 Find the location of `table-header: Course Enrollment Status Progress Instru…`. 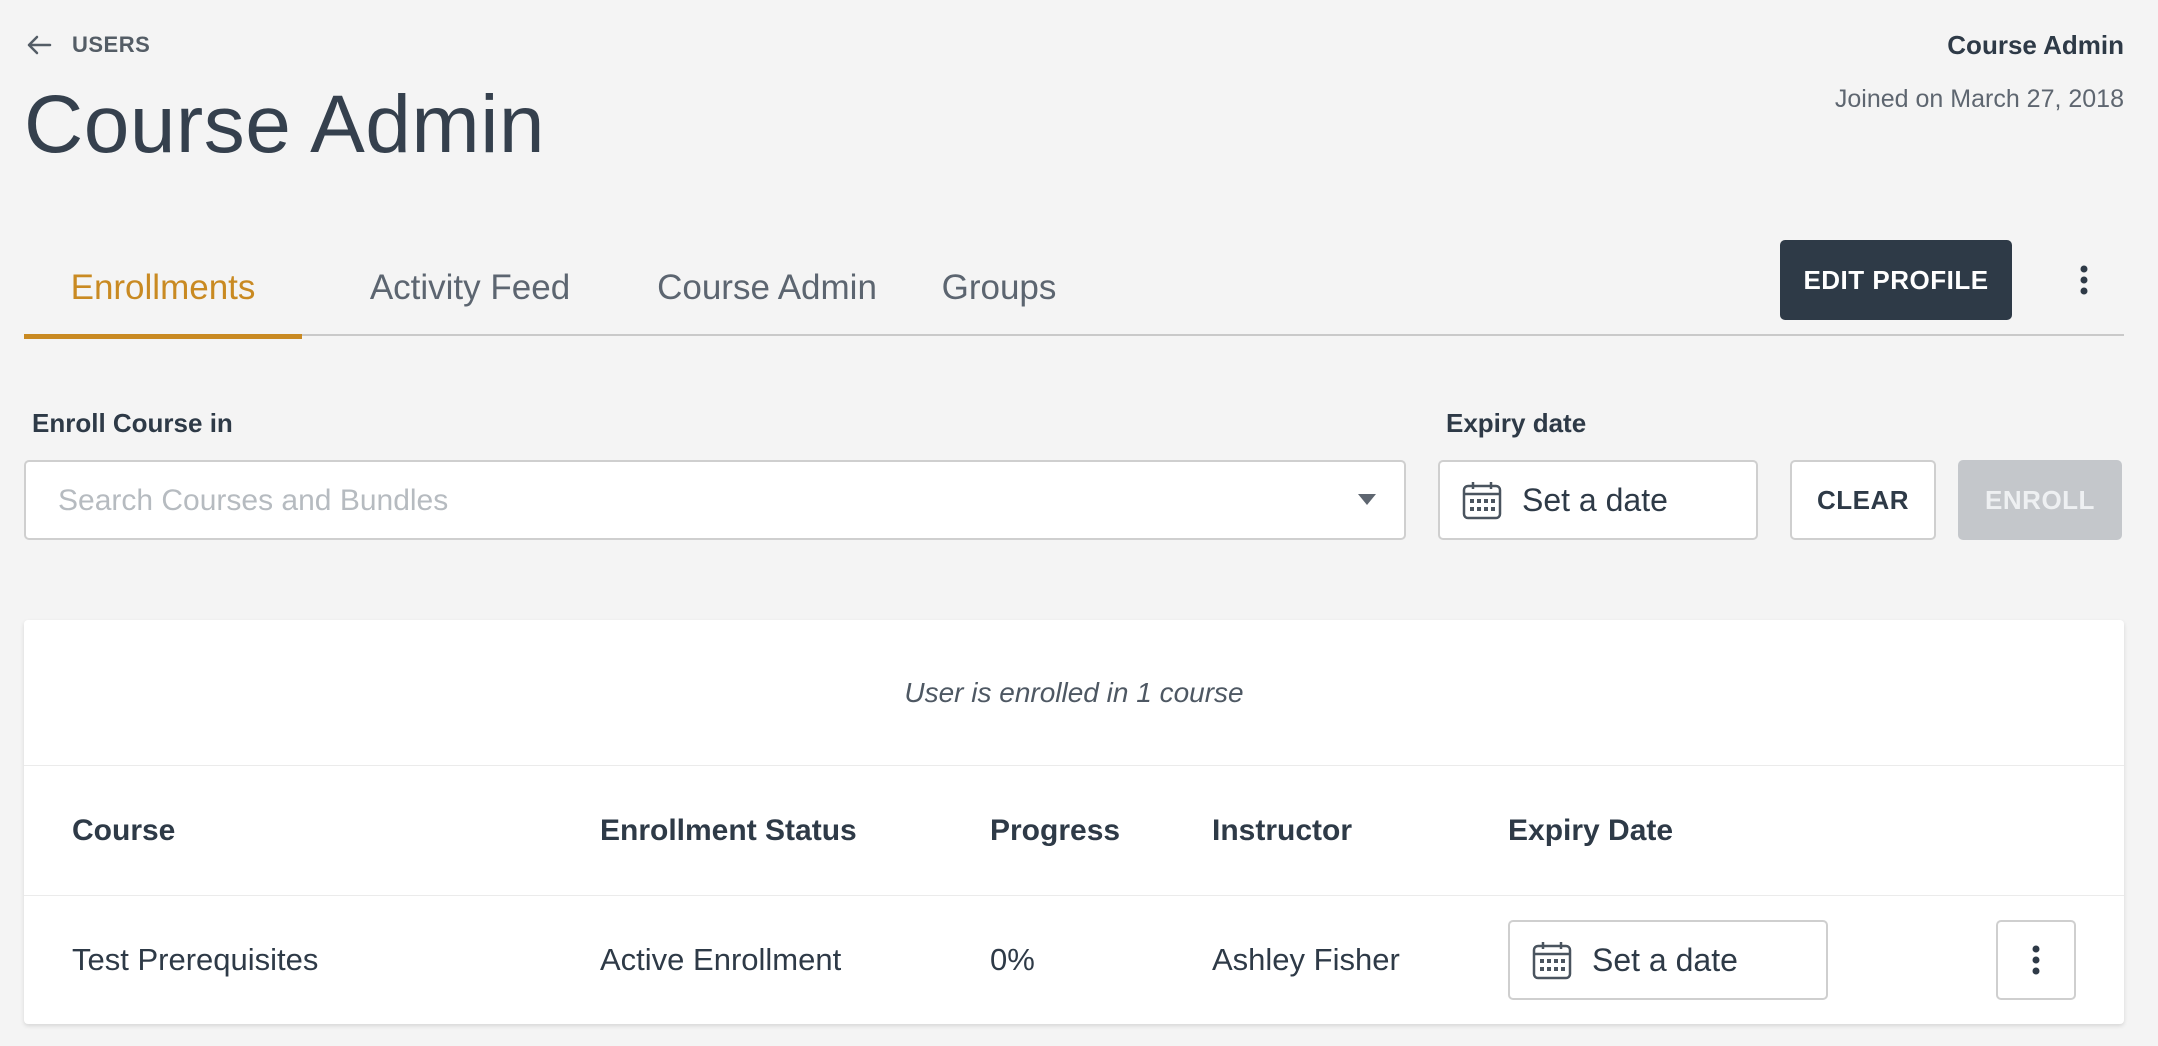

table-header: Course Enrollment Status Progress Instru… is located at coordinates (1074, 831).